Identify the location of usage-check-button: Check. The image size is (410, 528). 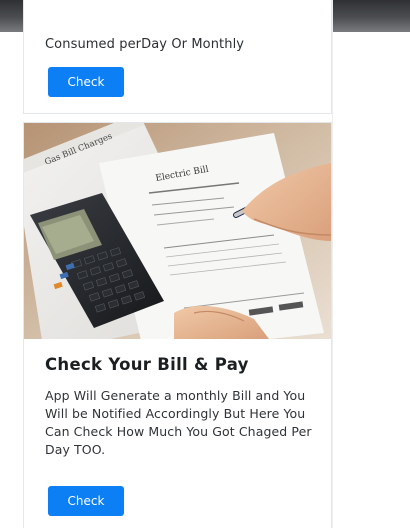
(86, 82).